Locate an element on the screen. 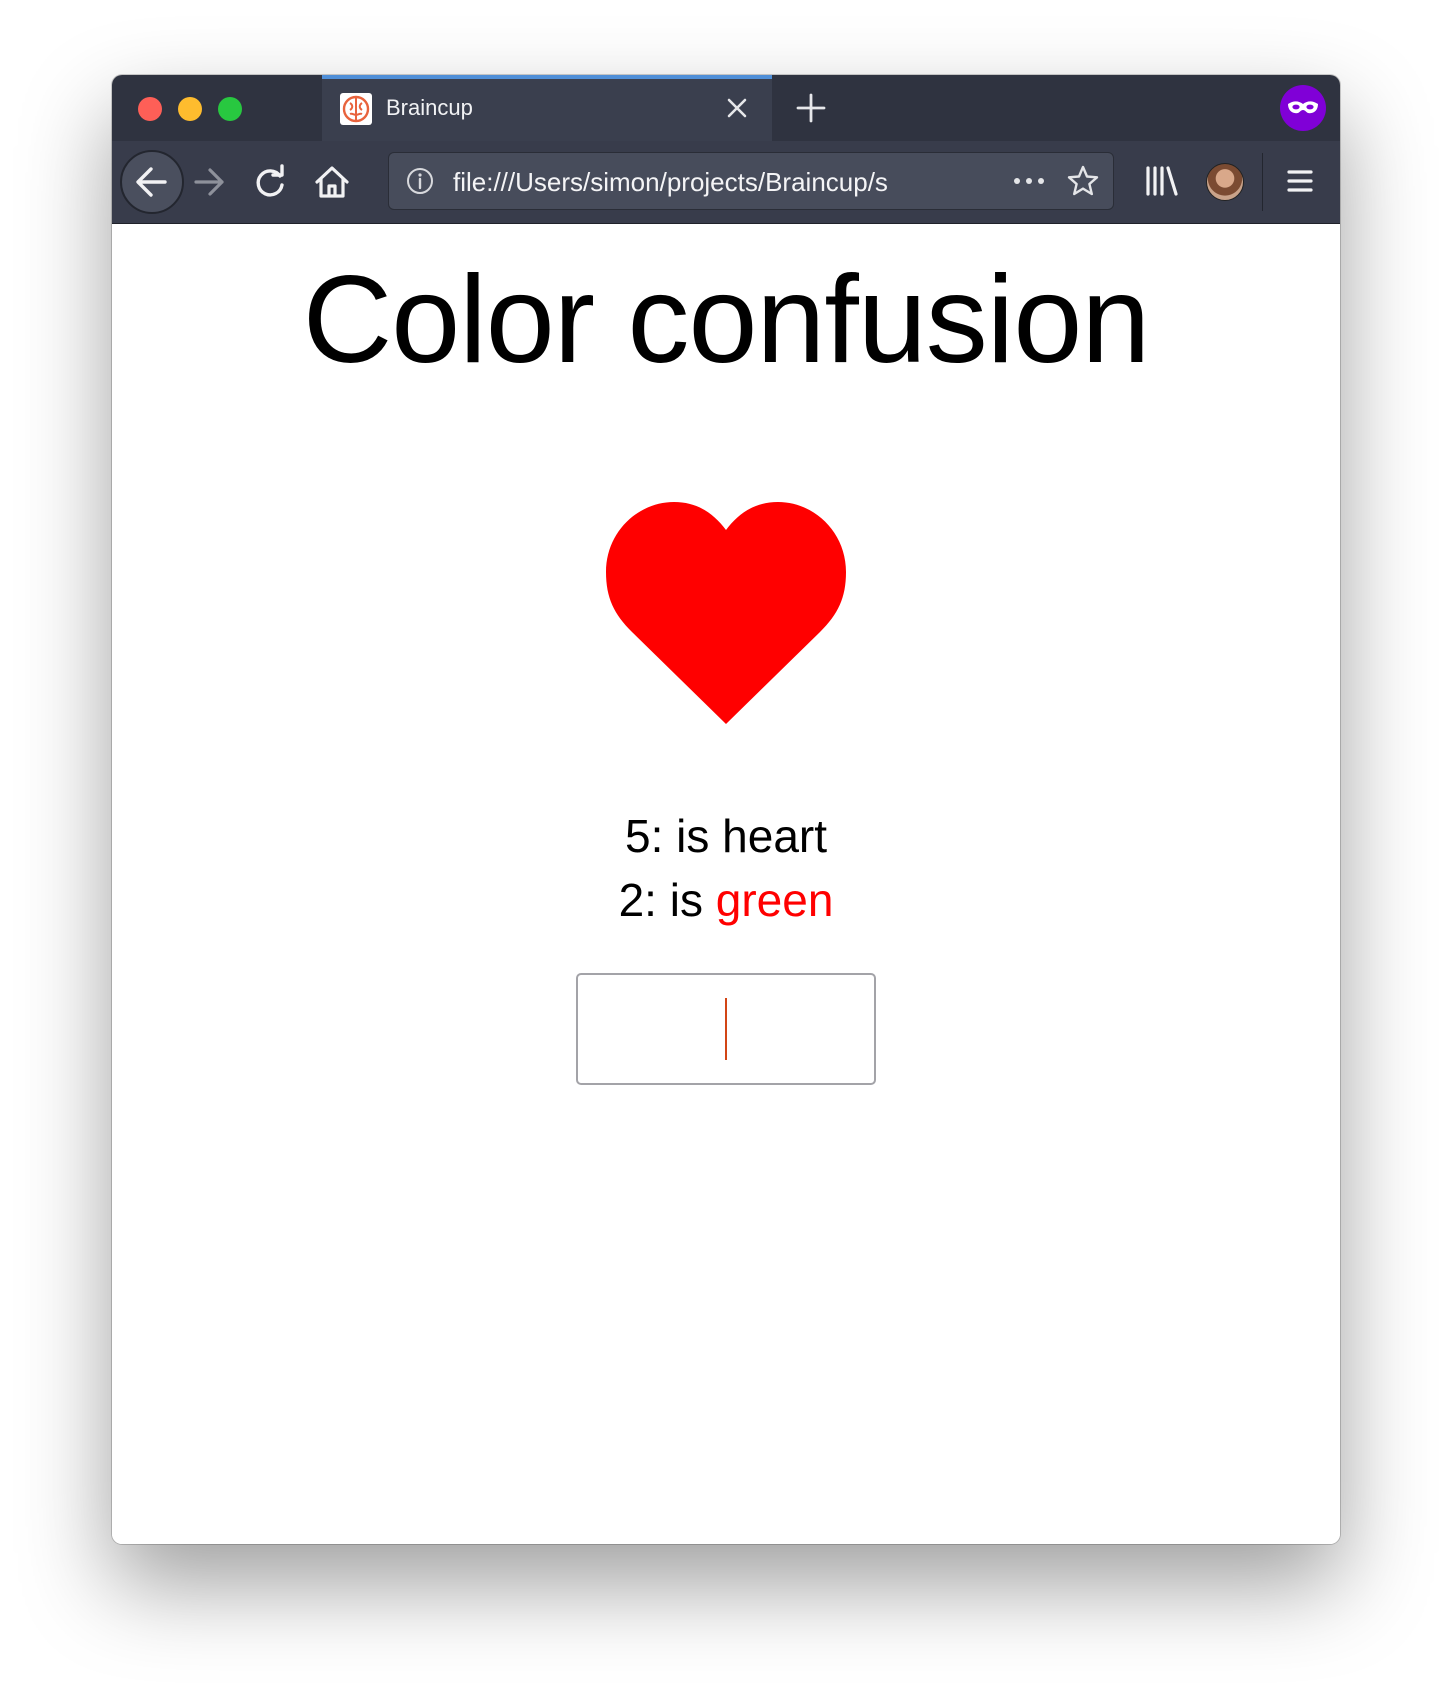 Image resolution: width=1452 pixels, height=1692 pixels. tab-title: Braincup is located at coordinates (429, 107).